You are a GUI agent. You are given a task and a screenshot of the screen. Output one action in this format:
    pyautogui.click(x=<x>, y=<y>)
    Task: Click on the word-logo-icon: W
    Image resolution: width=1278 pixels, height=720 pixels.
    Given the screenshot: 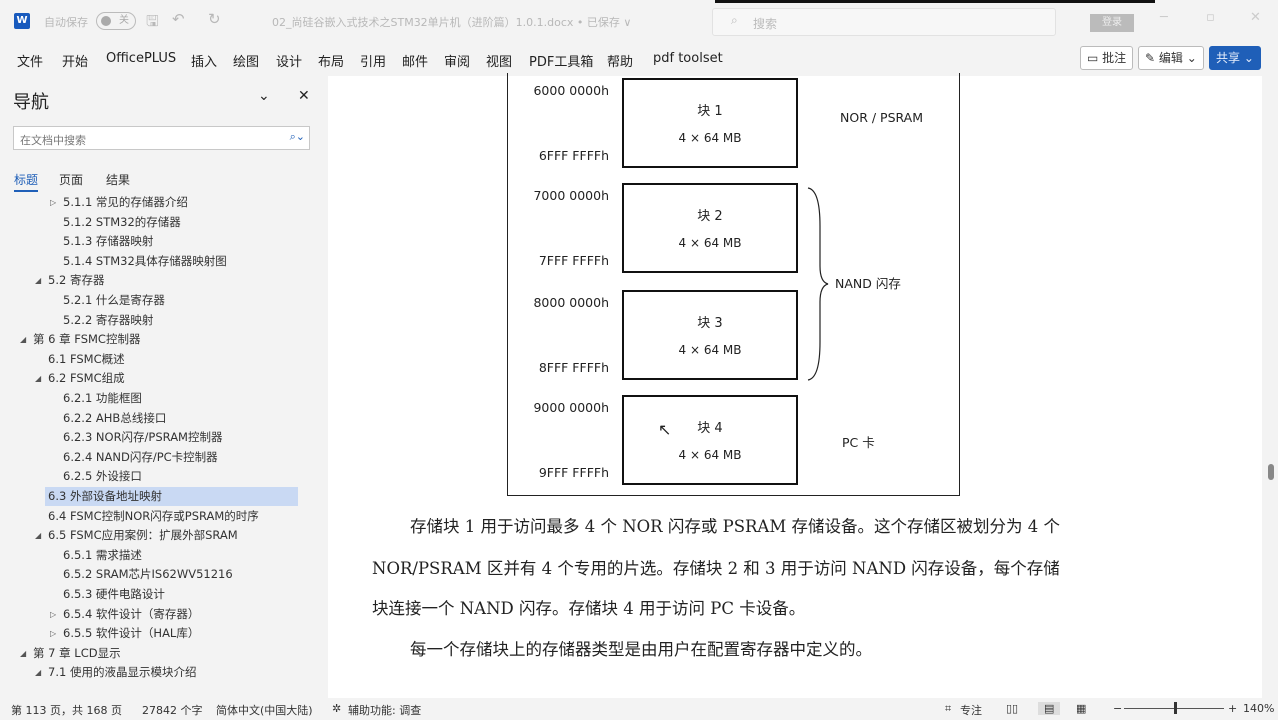 What is the action you would take?
    pyautogui.click(x=22, y=21)
    